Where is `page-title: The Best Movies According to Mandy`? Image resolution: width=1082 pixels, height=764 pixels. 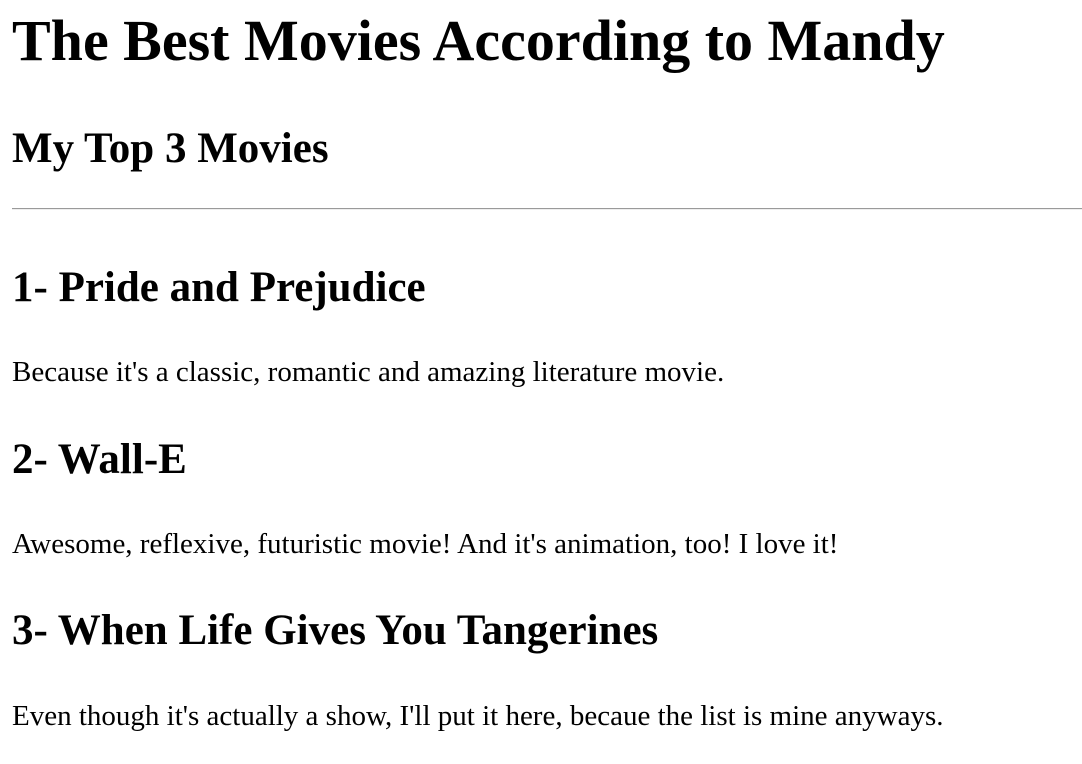
page-title: The Best Movies According to Mandy is located at coordinates (478, 40).